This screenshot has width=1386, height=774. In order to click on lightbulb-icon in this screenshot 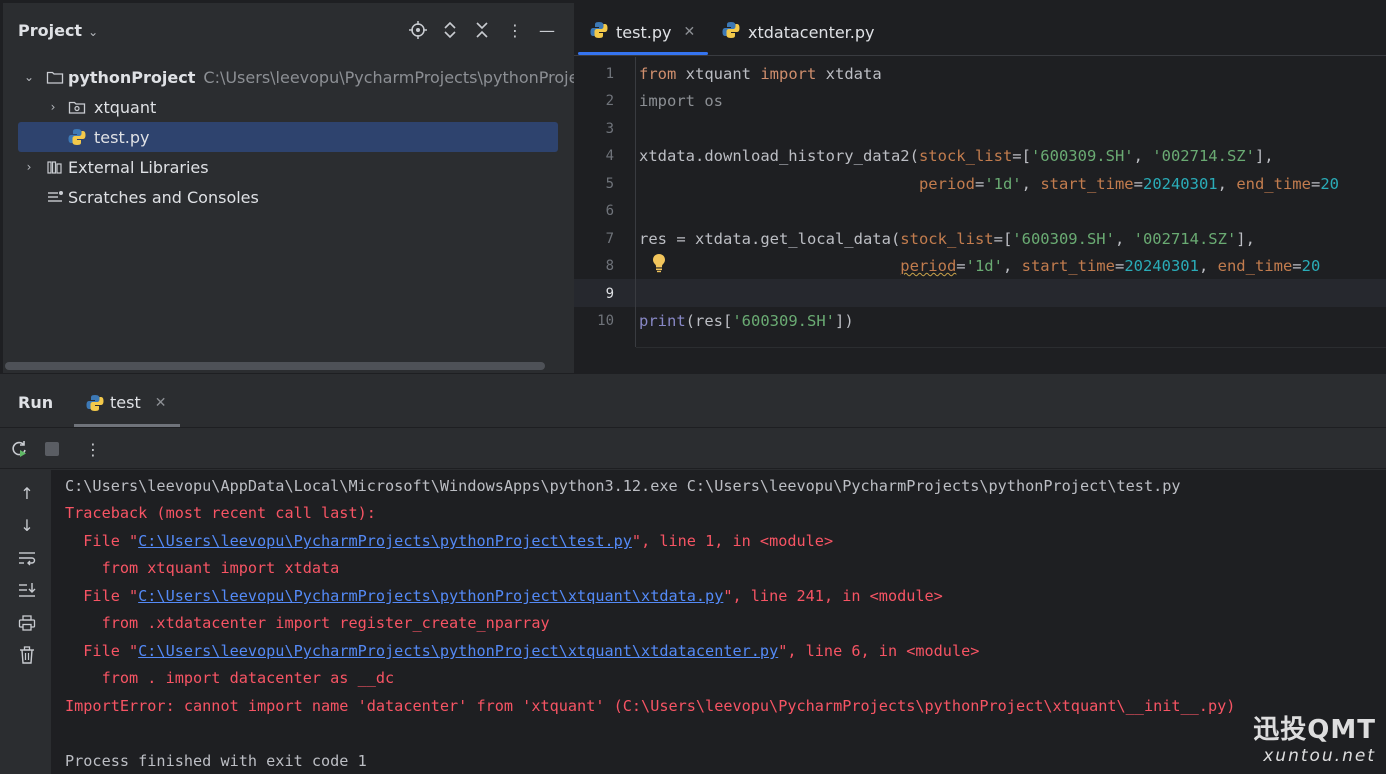, I will do `click(659, 265)`.